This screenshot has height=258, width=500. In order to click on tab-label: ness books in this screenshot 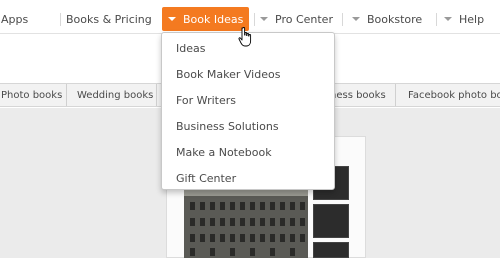, I will do `click(358, 95)`.